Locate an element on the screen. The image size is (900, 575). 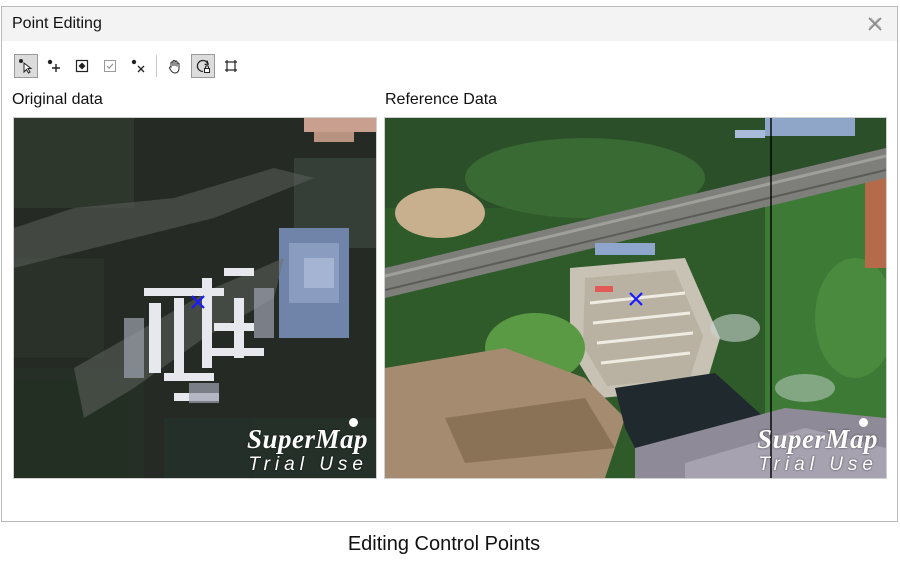
add-point-button is located at coordinates (54, 66).